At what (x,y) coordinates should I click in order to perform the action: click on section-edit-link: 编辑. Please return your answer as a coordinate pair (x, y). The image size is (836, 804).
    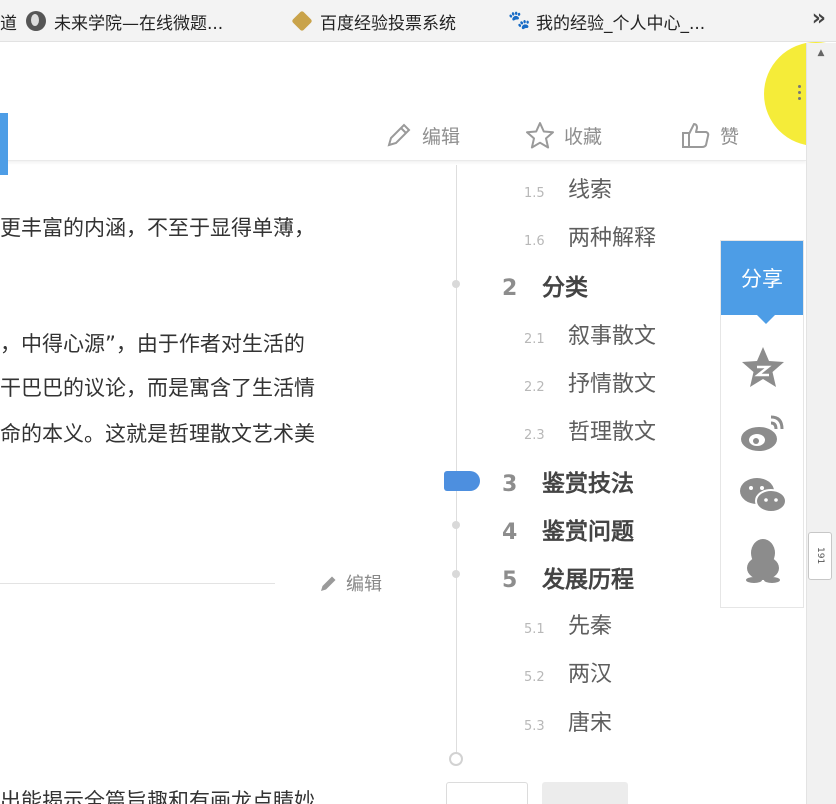
    Looking at the image, I should click on (350, 583).